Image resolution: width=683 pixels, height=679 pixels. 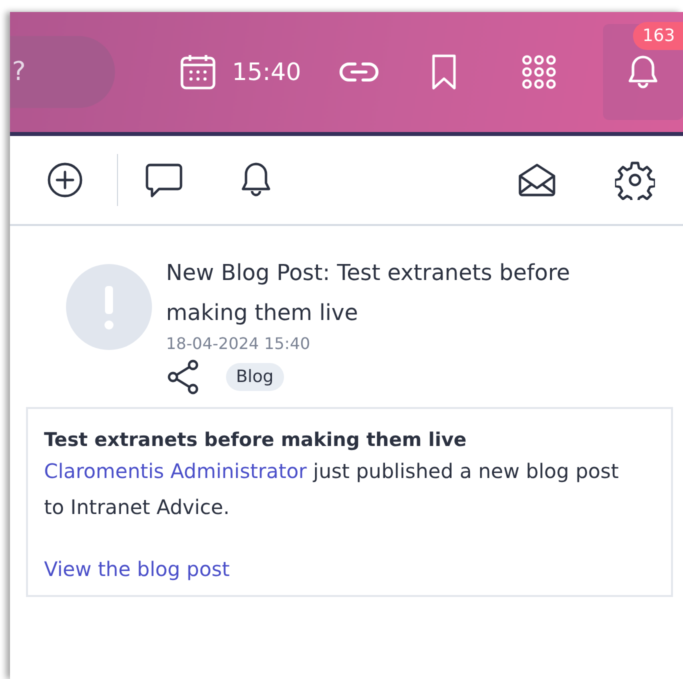 I want to click on view-post-link: View the blog post, so click(x=137, y=569).